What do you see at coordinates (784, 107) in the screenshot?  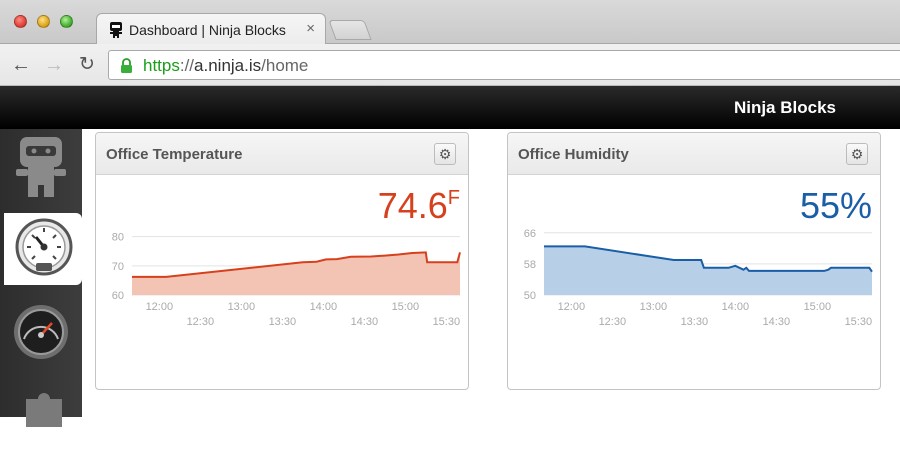 I see `brand-title: Ninja Blocks` at bounding box center [784, 107].